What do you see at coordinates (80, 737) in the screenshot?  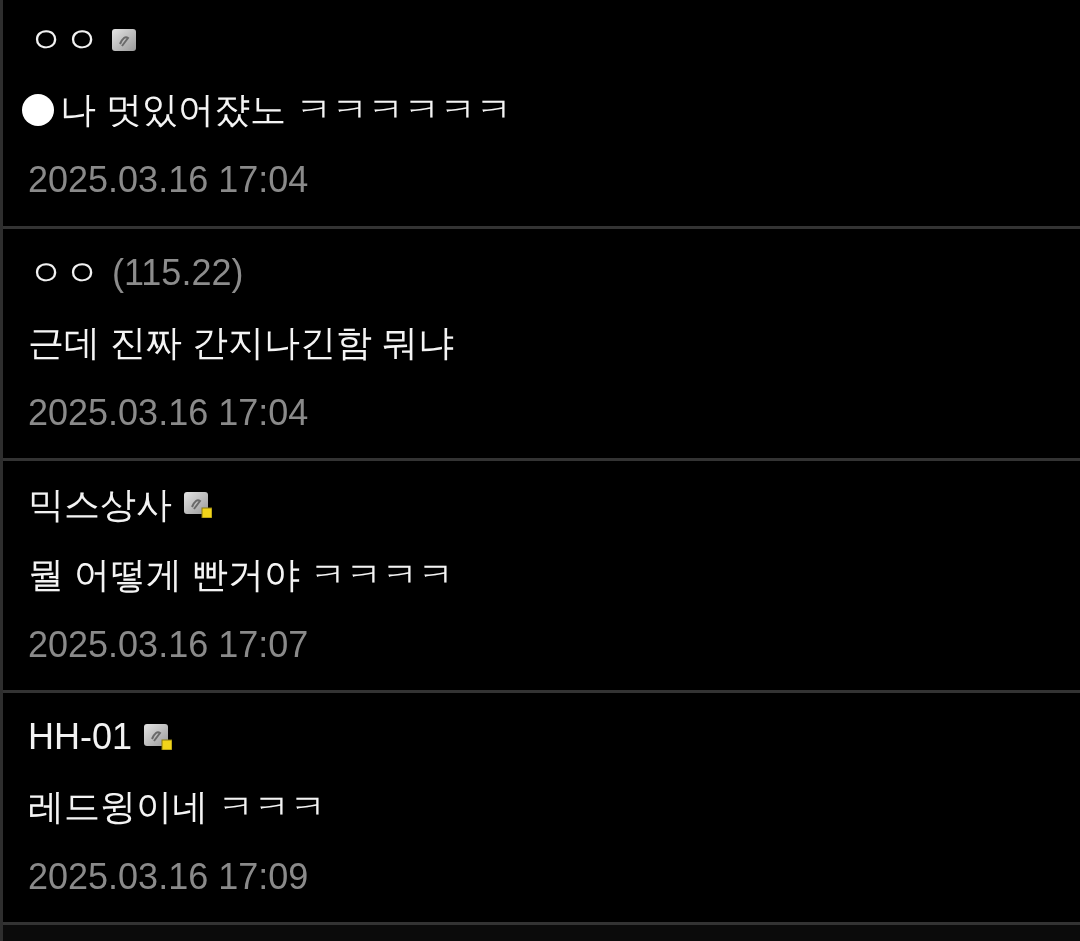 I see `author-name: HH-01` at bounding box center [80, 737].